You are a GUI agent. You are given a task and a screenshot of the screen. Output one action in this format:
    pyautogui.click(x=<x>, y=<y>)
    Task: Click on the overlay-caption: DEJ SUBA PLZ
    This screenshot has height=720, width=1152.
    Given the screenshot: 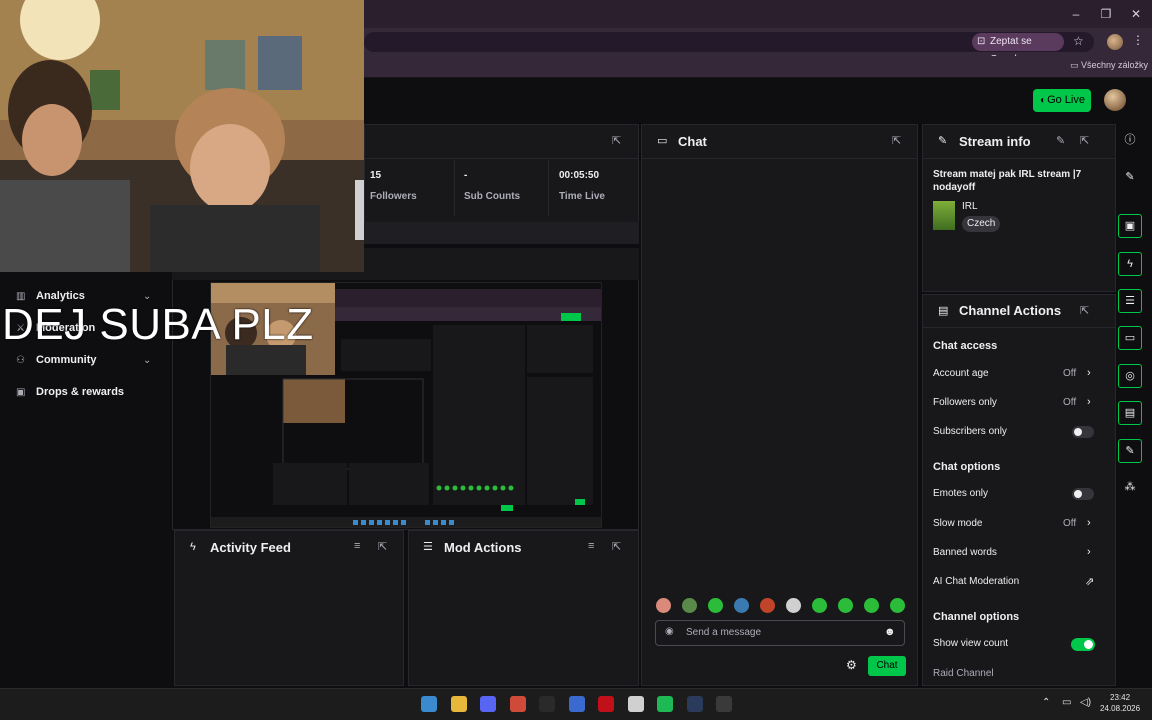 What is the action you would take?
    pyautogui.click(x=158, y=324)
    